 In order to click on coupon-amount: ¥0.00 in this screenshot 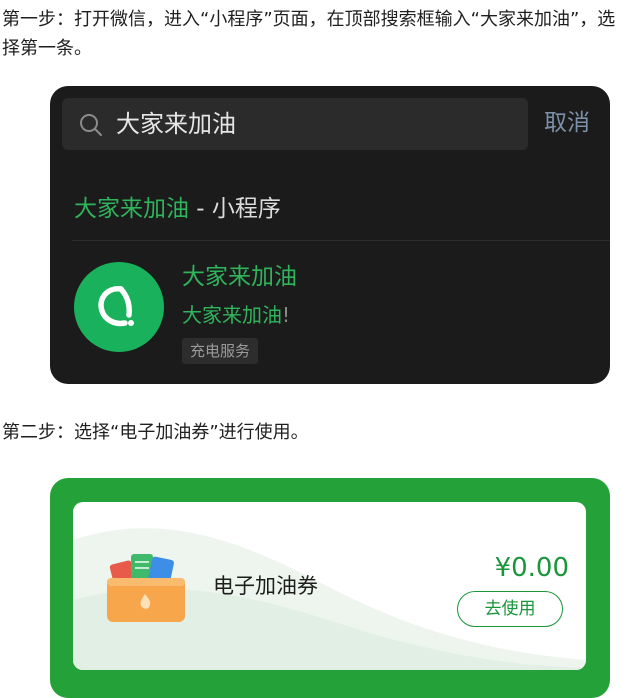, I will do `click(531, 568)`.